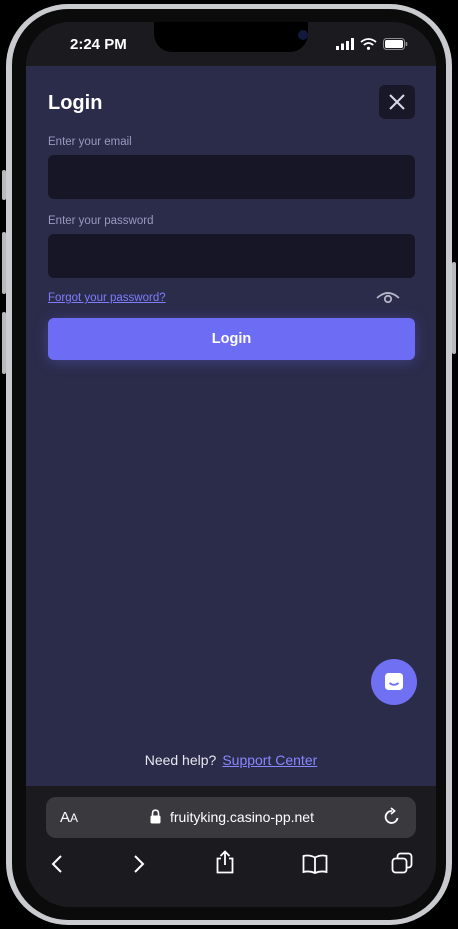  What do you see at coordinates (74, 818) in the screenshot?
I see `aa-small-letter: A` at bounding box center [74, 818].